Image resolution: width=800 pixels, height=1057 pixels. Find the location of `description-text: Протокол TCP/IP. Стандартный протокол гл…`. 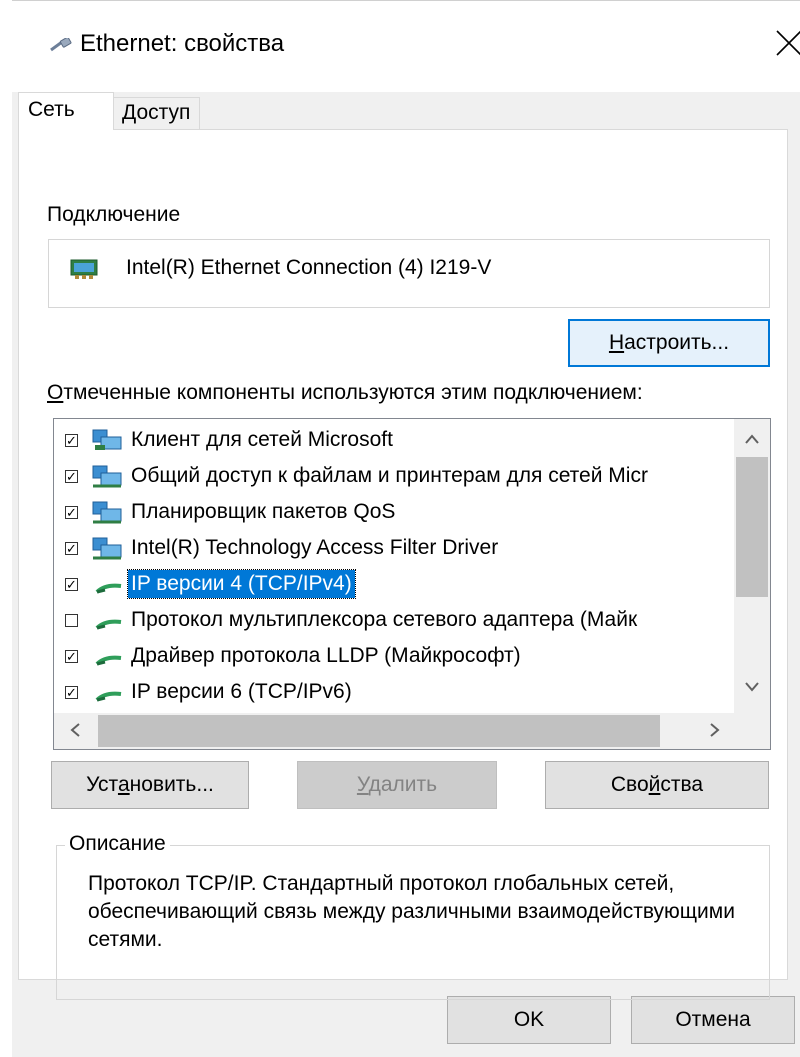

description-text: Протокол TCP/IP. Стандартный протокол гл… is located at coordinates (411, 911).